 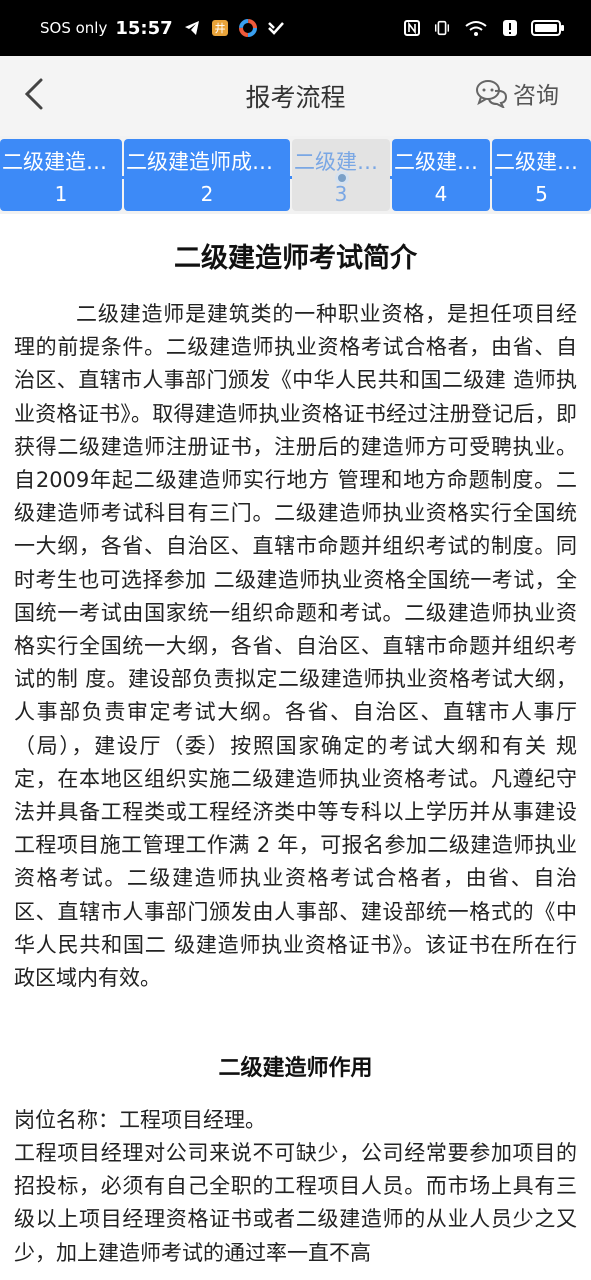 What do you see at coordinates (442, 162) in the screenshot?
I see `tab-step-title: 二级建造师报名流程` at bounding box center [442, 162].